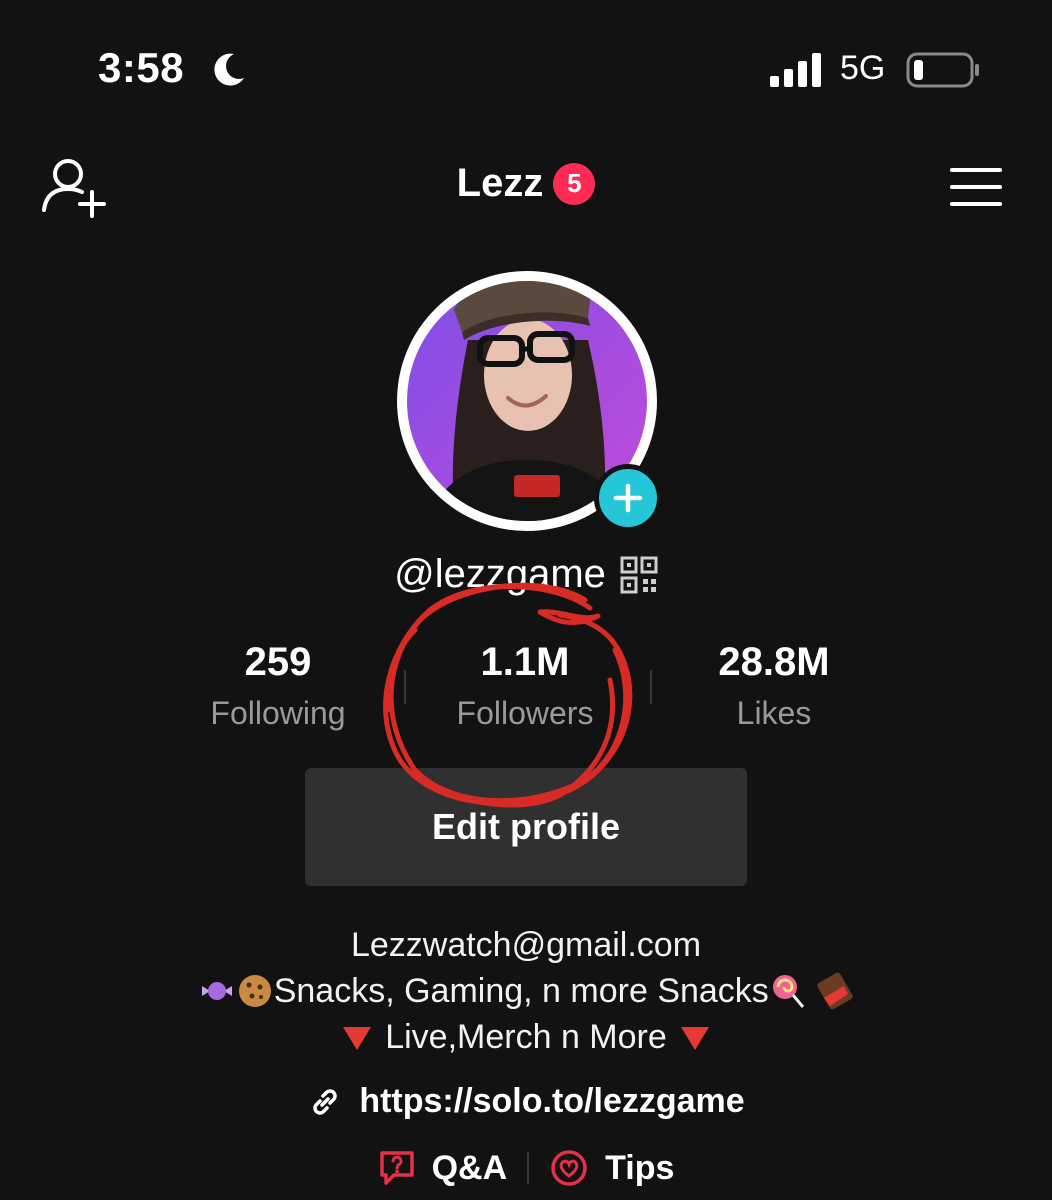 The image size is (1052, 1200). Describe the element at coordinates (774, 713) in the screenshot. I see `stat-likes-label: Likes` at that location.